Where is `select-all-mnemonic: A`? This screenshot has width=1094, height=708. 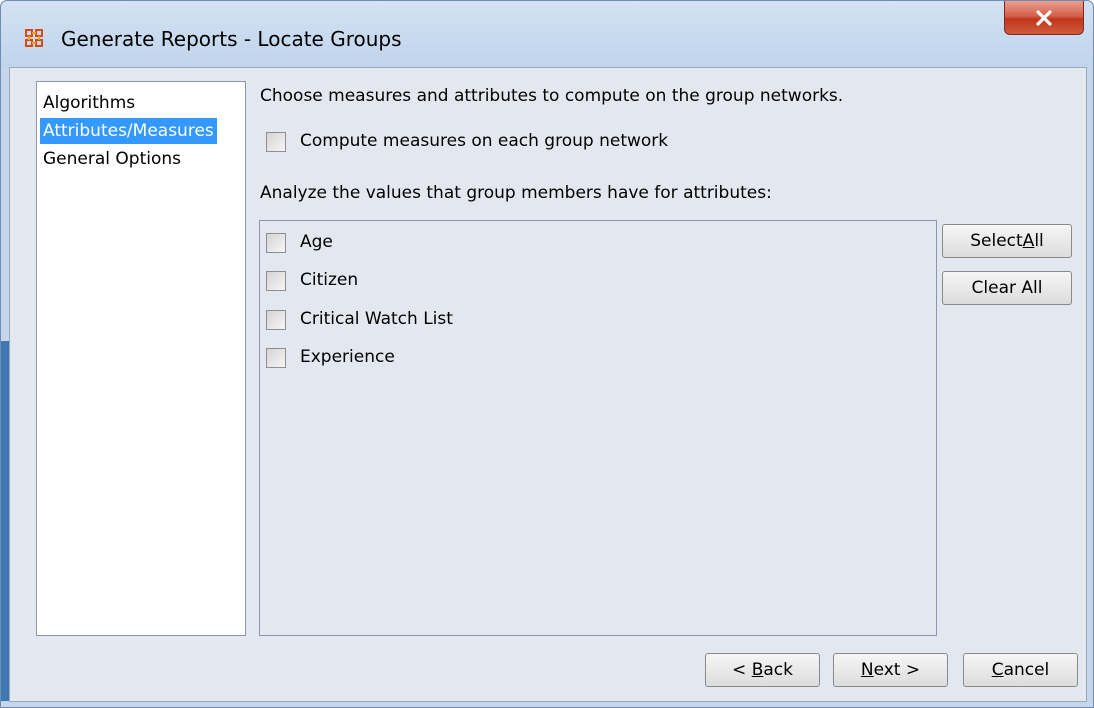 select-all-mnemonic: A is located at coordinates (1028, 241).